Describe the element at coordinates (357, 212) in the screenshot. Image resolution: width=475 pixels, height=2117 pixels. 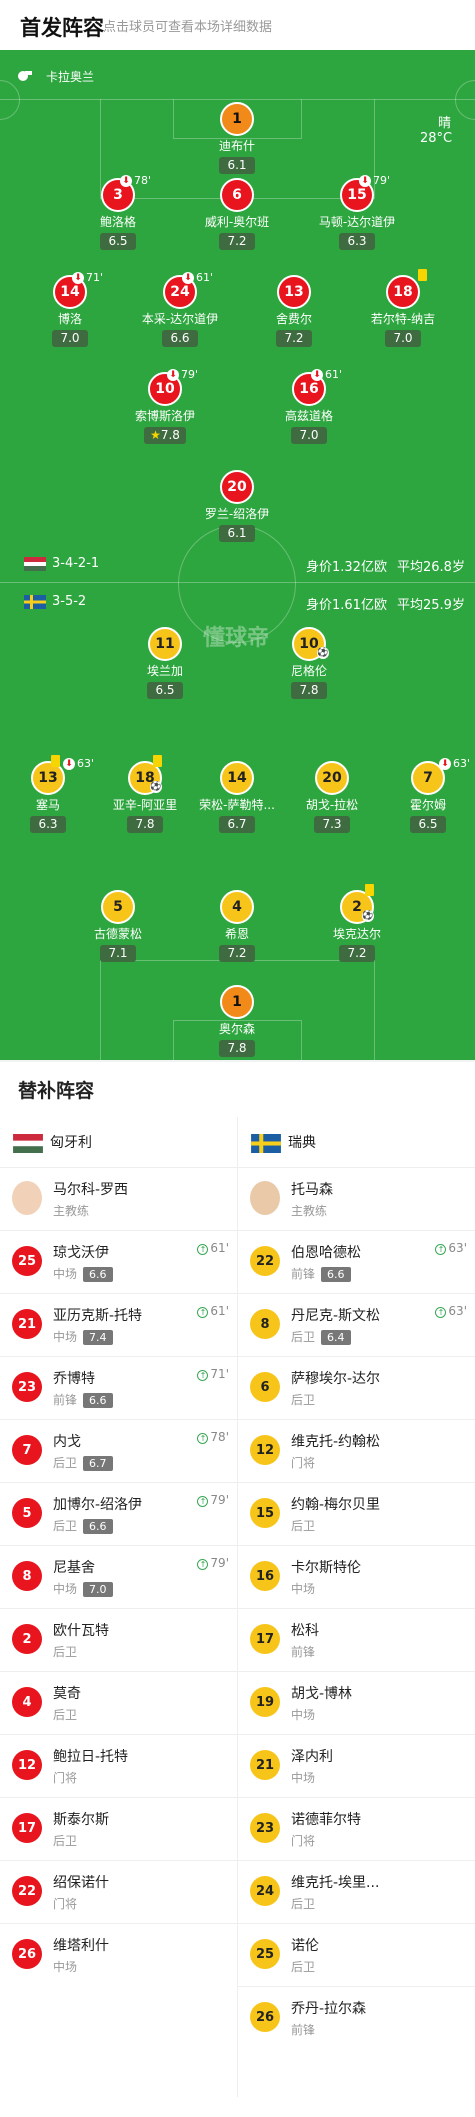
I see `player-home: 15 ⬇ 79' 马顿-达尔道伊 6.3` at that location.